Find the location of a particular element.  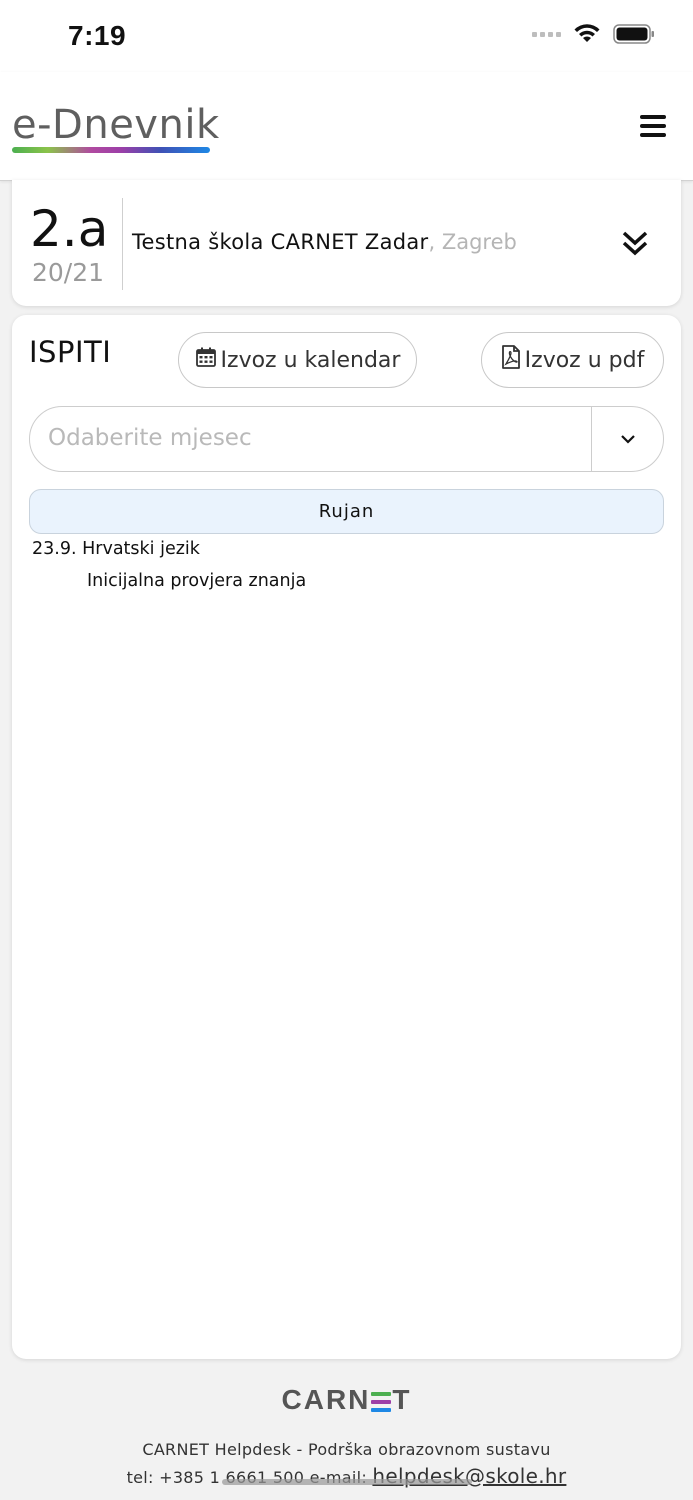

app-logo: e-Dnevnik is located at coordinates (116, 125).